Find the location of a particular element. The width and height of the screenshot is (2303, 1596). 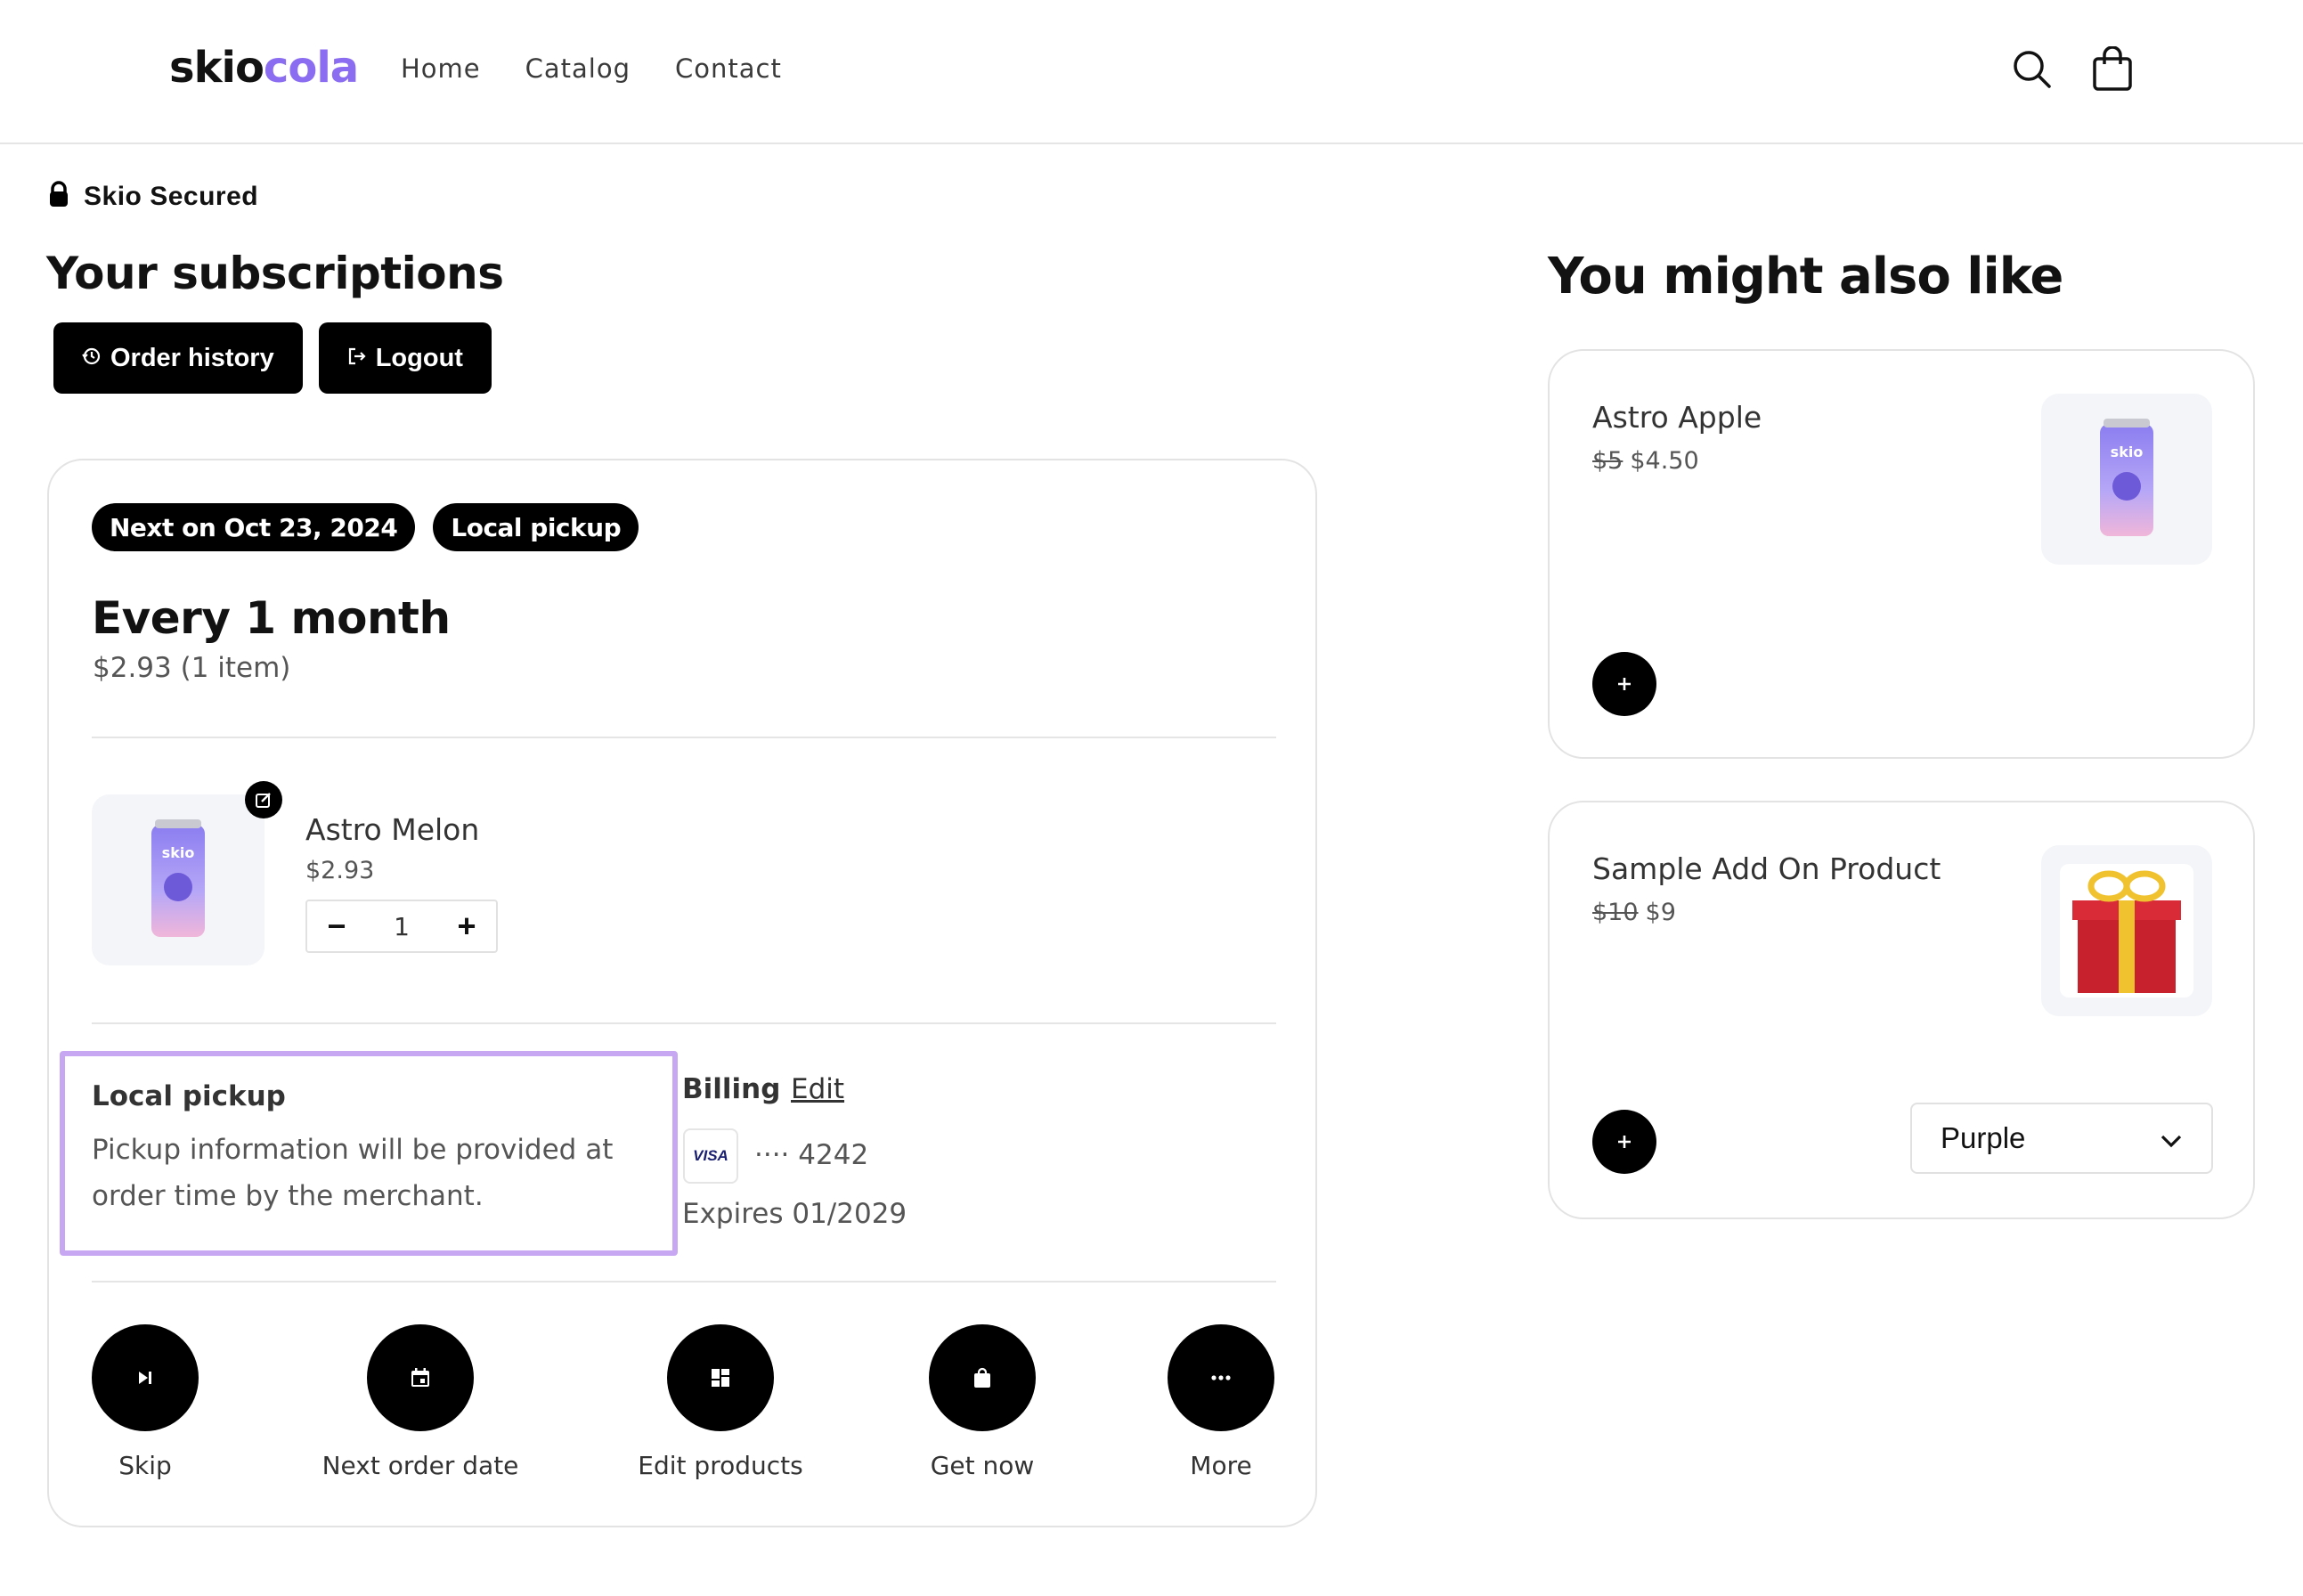

next-date-badge: Next on Oct 23, 2024 is located at coordinates (254, 527).